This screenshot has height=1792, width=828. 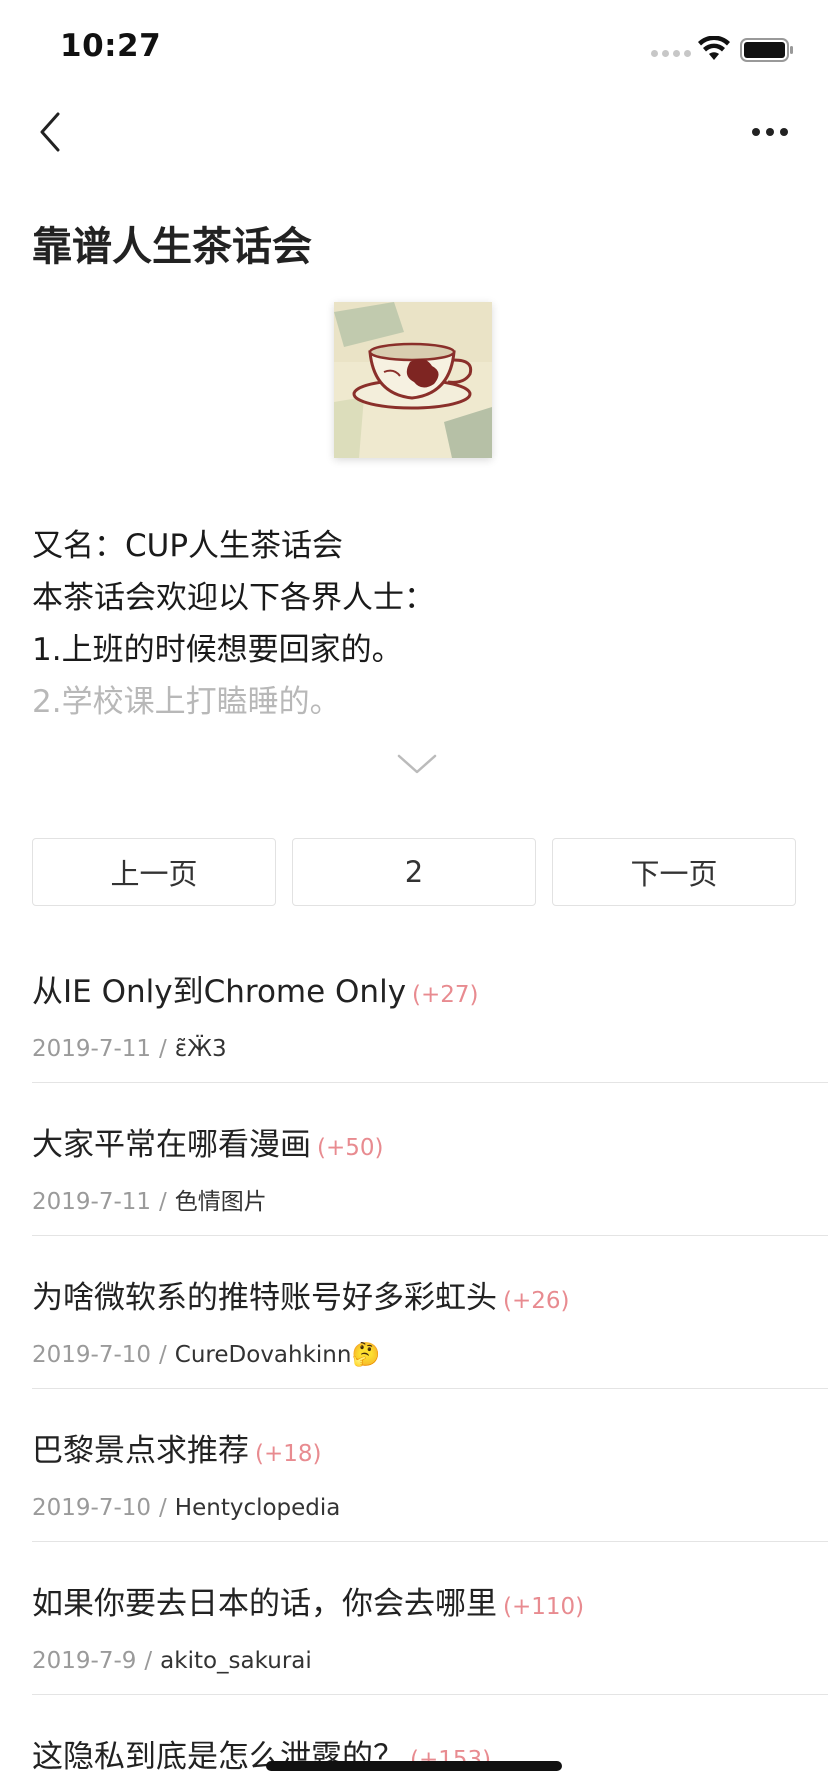 What do you see at coordinates (430, 1146) in the screenshot?
I see `topic-title-row: 大家平常在哪看漫画 (+50)` at bounding box center [430, 1146].